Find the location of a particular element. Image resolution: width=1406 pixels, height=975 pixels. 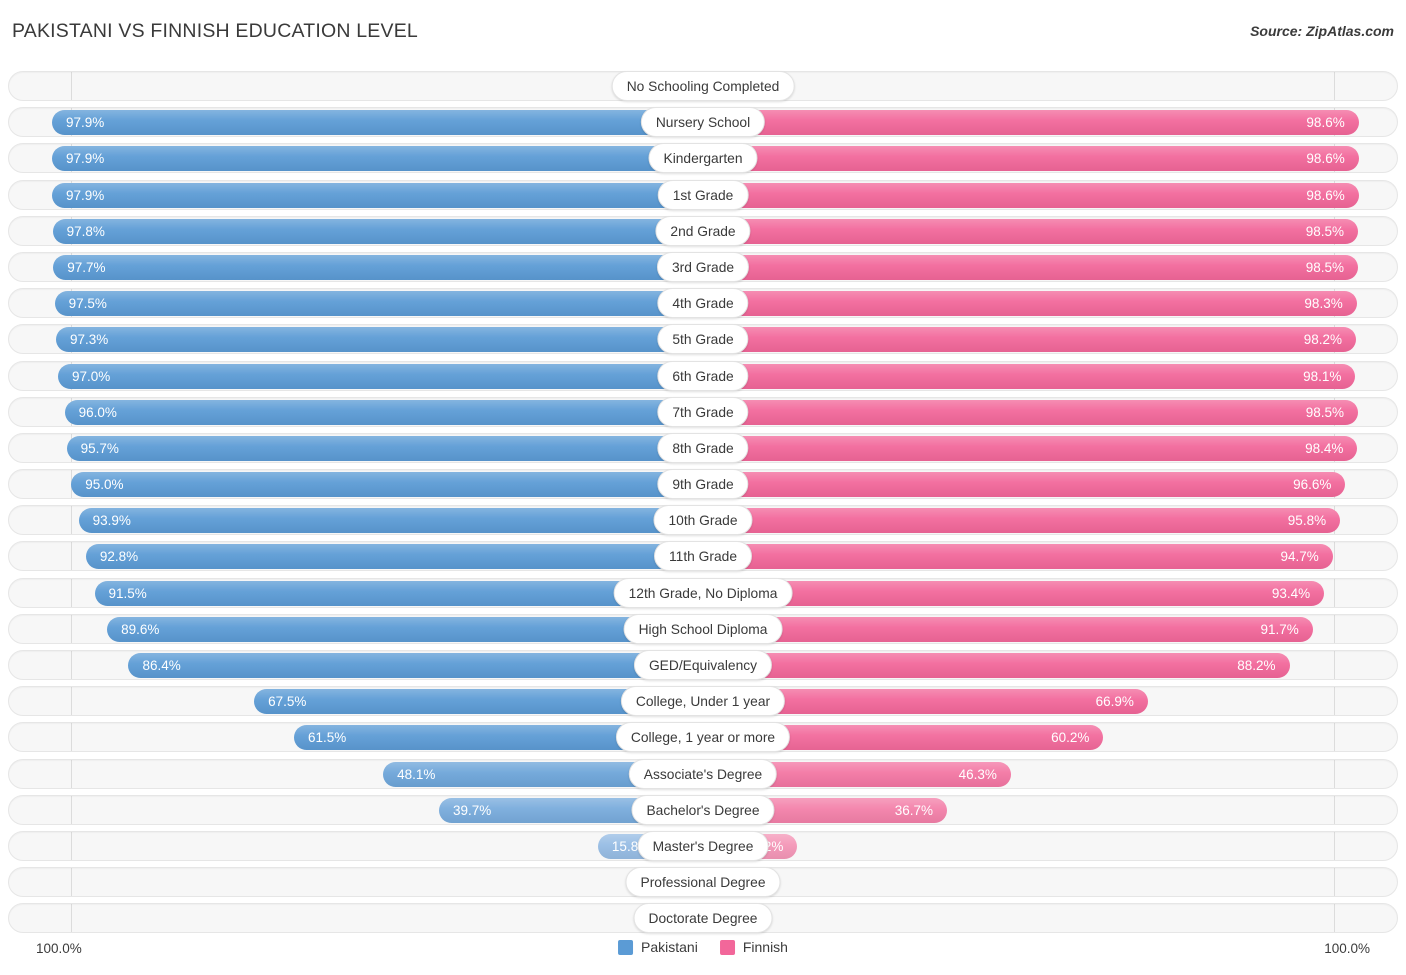

category-label: Professional Degree is located at coordinates (703, 882).